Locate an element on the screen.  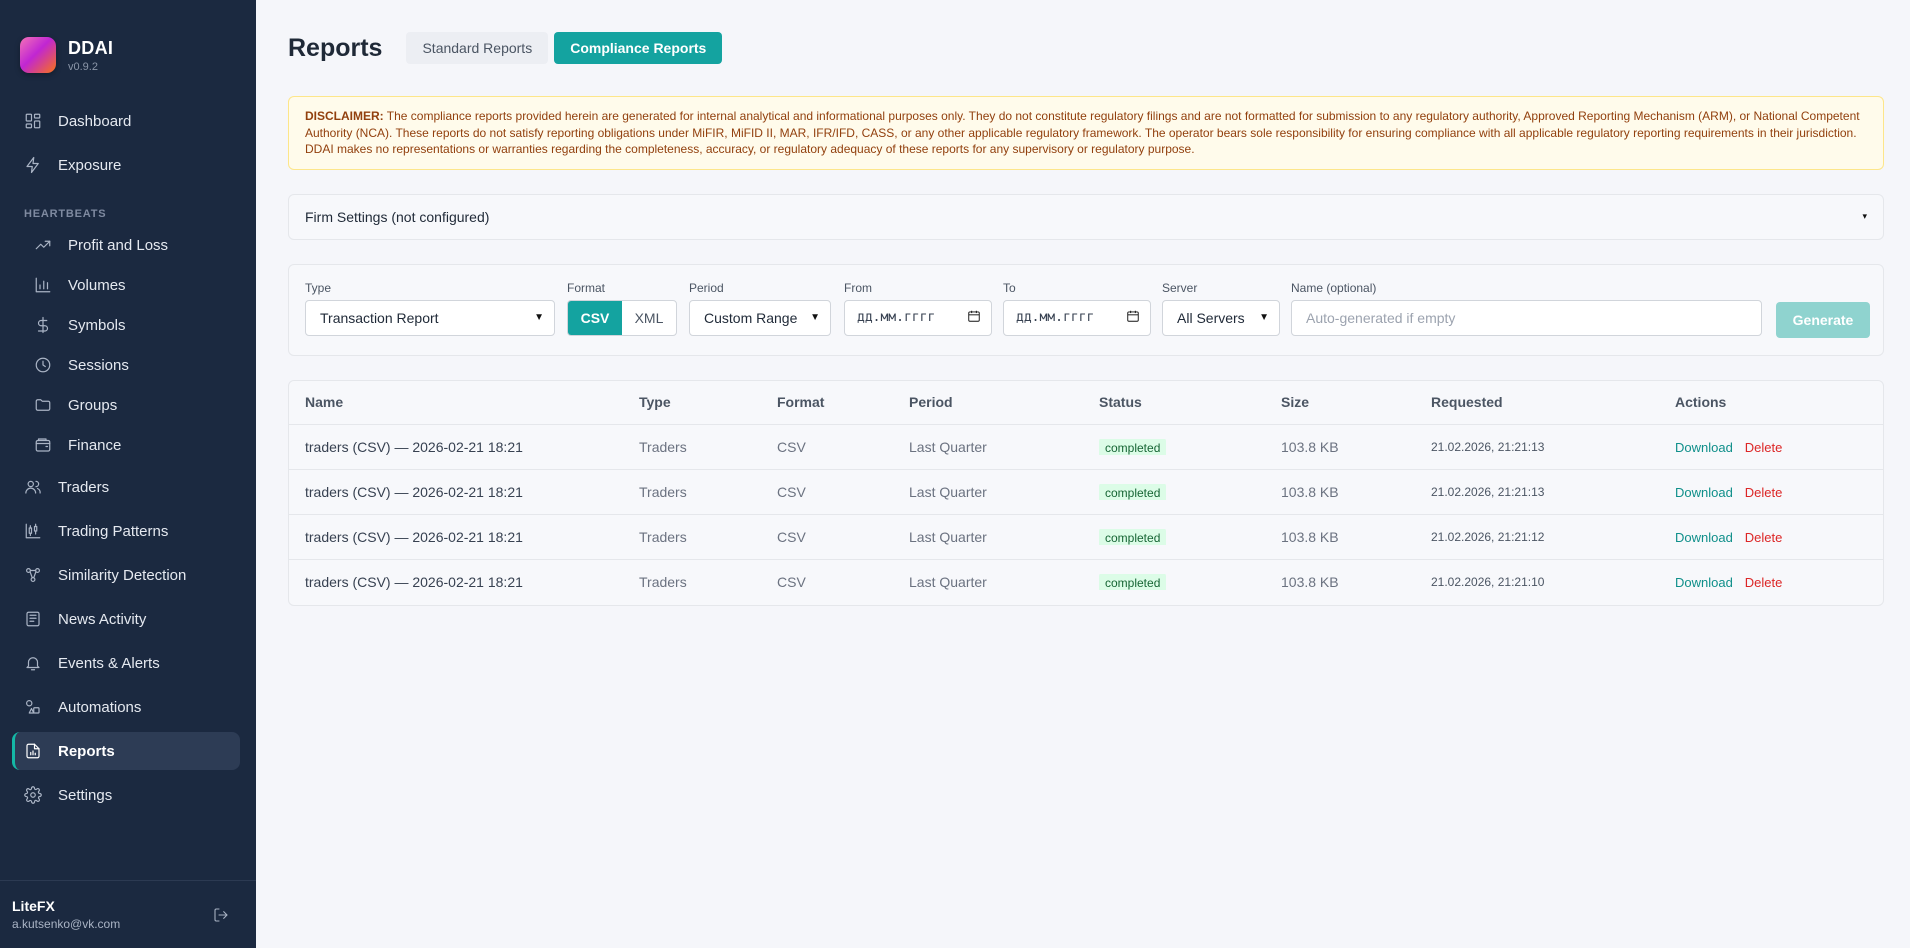
server-select-value: All Servers is located at coordinates (1211, 317).